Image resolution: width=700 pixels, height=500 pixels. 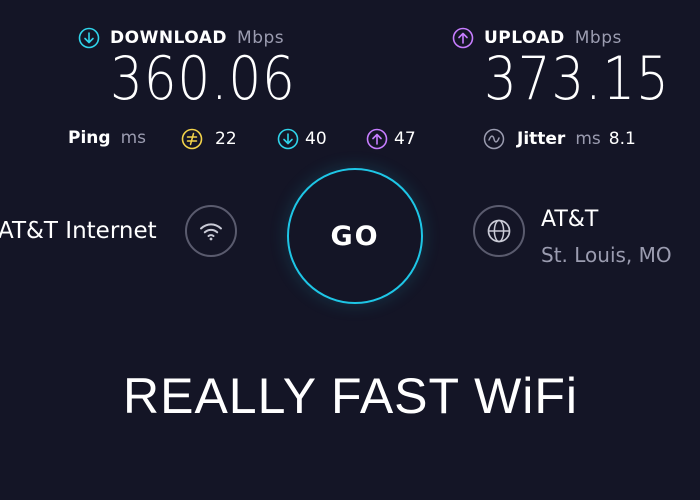 I want to click on ping-upload-value: 47, so click(x=405, y=139).